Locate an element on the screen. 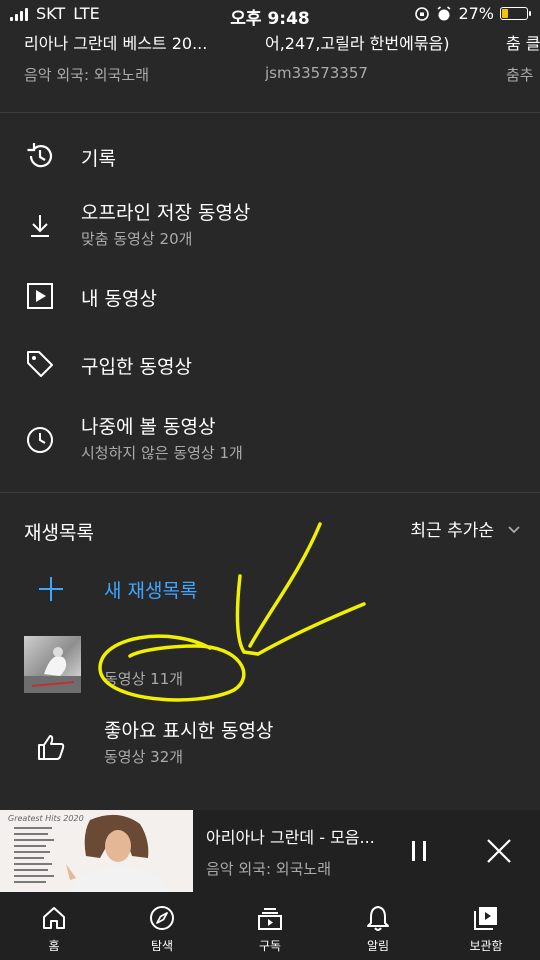  sort-dropdown: 최근 추가순 is located at coordinates (466, 528).